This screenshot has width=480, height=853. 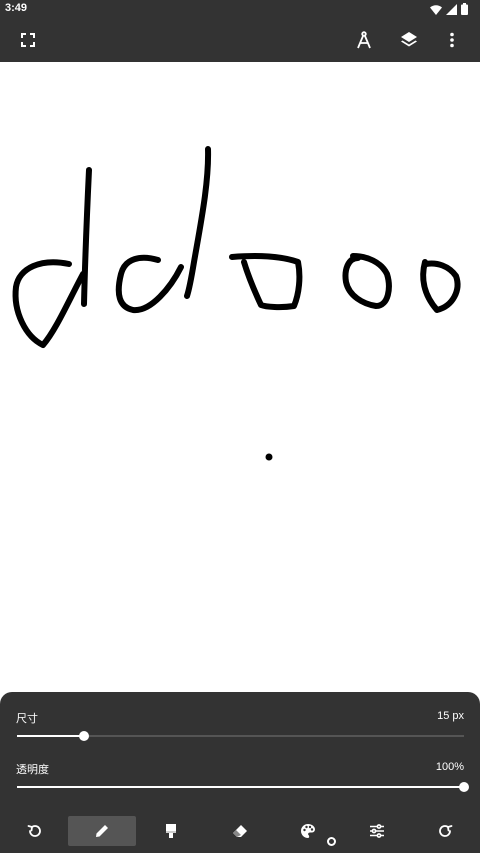 What do you see at coordinates (464, 787) in the screenshot?
I see `opacity-slider-thumb` at bounding box center [464, 787].